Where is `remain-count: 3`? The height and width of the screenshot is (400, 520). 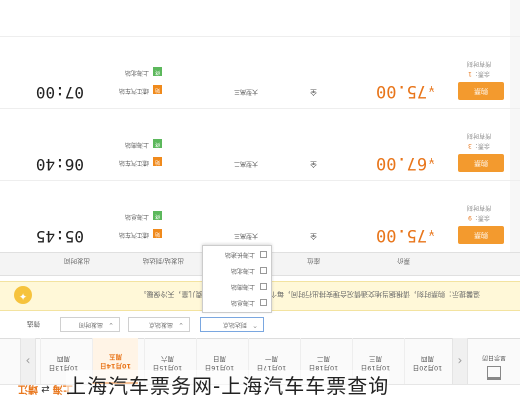 remain-count: 3 is located at coordinates (470, 145).